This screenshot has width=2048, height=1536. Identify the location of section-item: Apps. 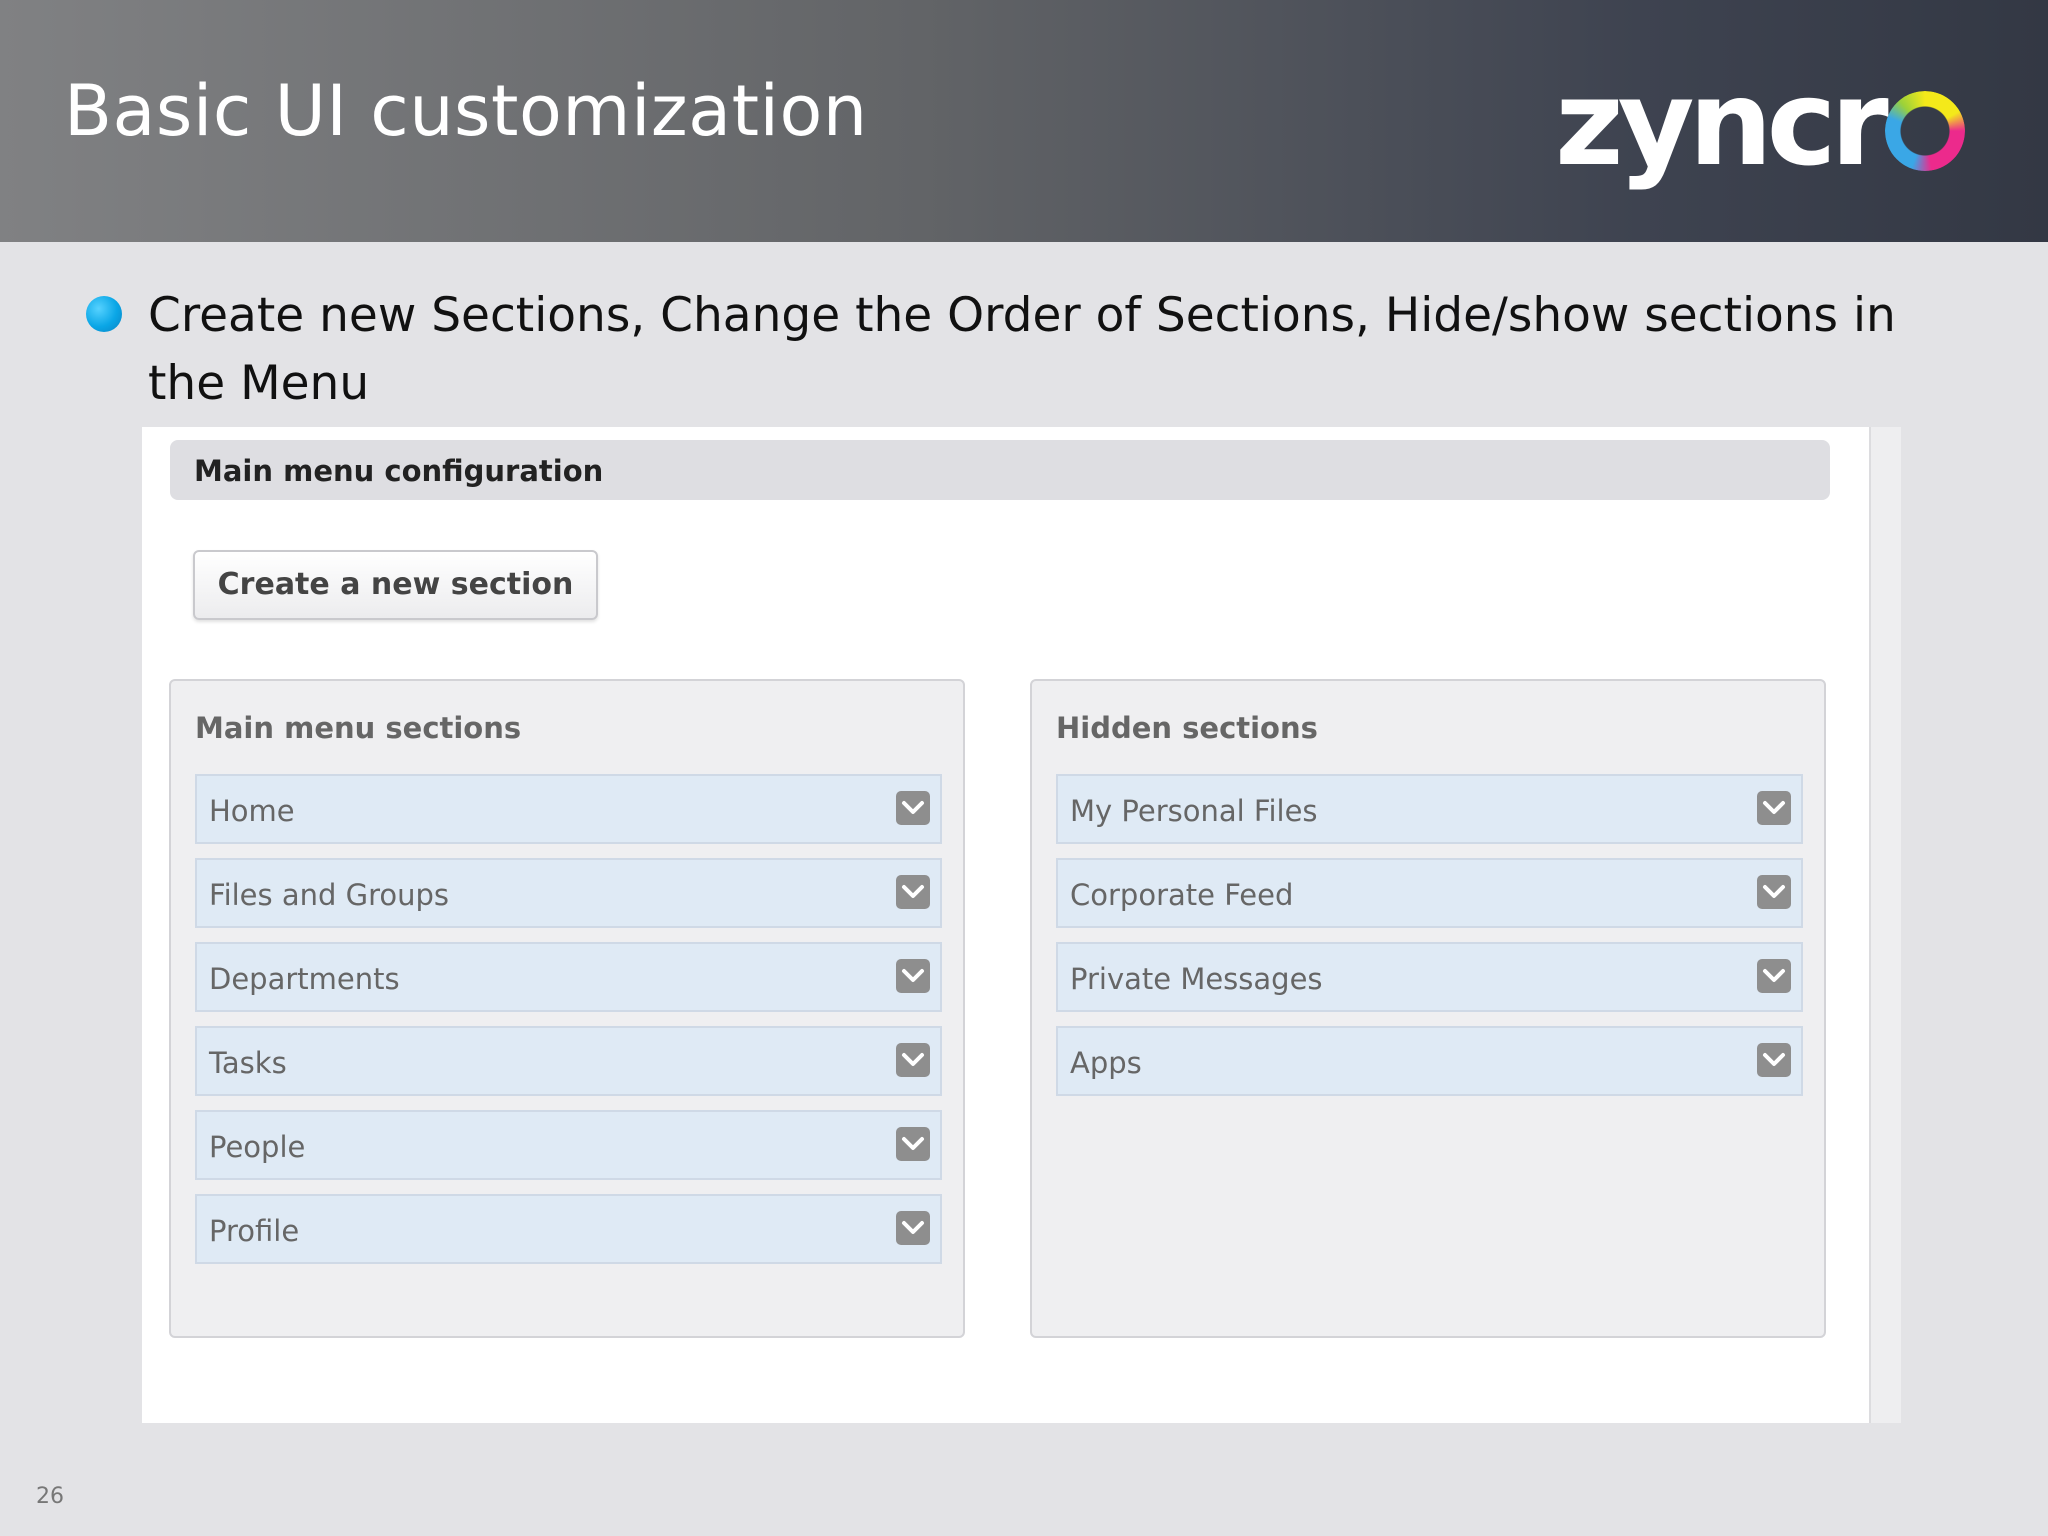
(1429, 1061).